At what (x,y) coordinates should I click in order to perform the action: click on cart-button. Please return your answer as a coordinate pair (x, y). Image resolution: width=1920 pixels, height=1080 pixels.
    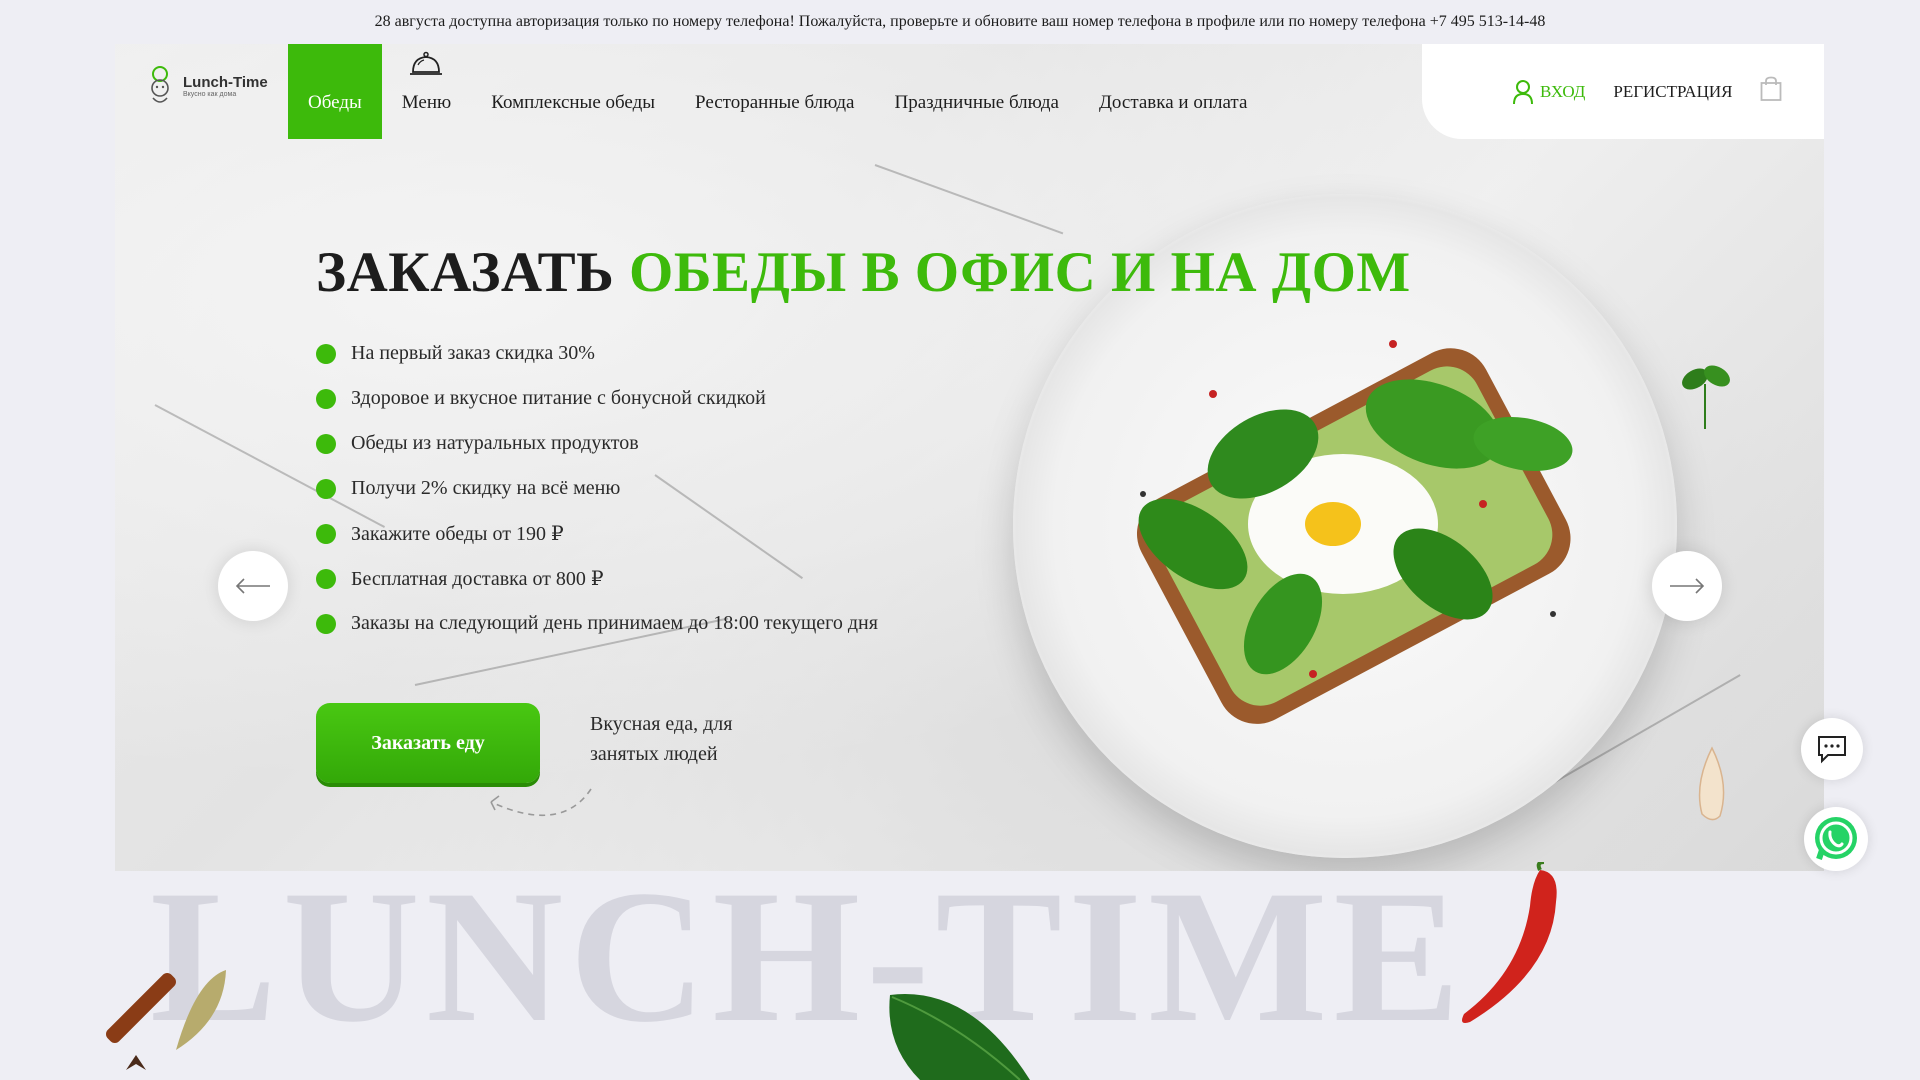
    Looking at the image, I should click on (1771, 91).